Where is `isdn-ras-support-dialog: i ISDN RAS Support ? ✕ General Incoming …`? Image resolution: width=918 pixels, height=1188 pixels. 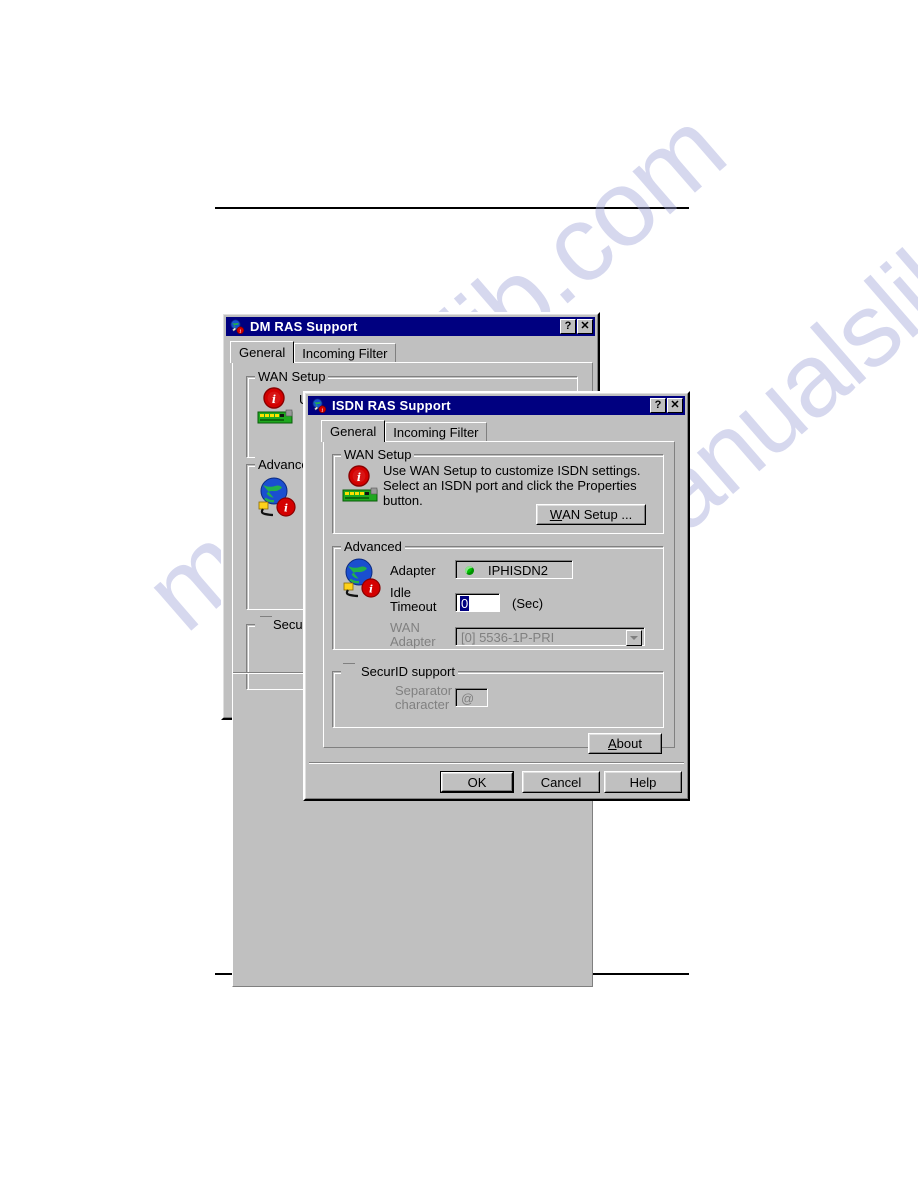 isdn-ras-support-dialog: i ISDN RAS Support ? ✕ General Incoming … is located at coordinates (496, 596).